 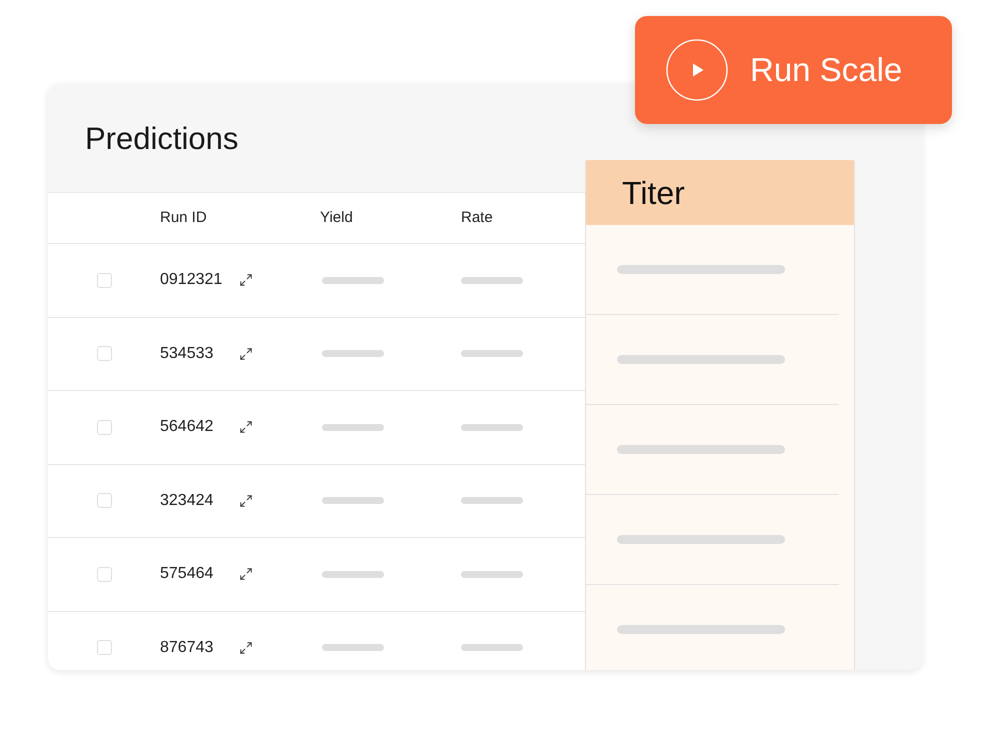 What do you see at coordinates (793, 70) in the screenshot?
I see `run-scale-button: Run Scale` at bounding box center [793, 70].